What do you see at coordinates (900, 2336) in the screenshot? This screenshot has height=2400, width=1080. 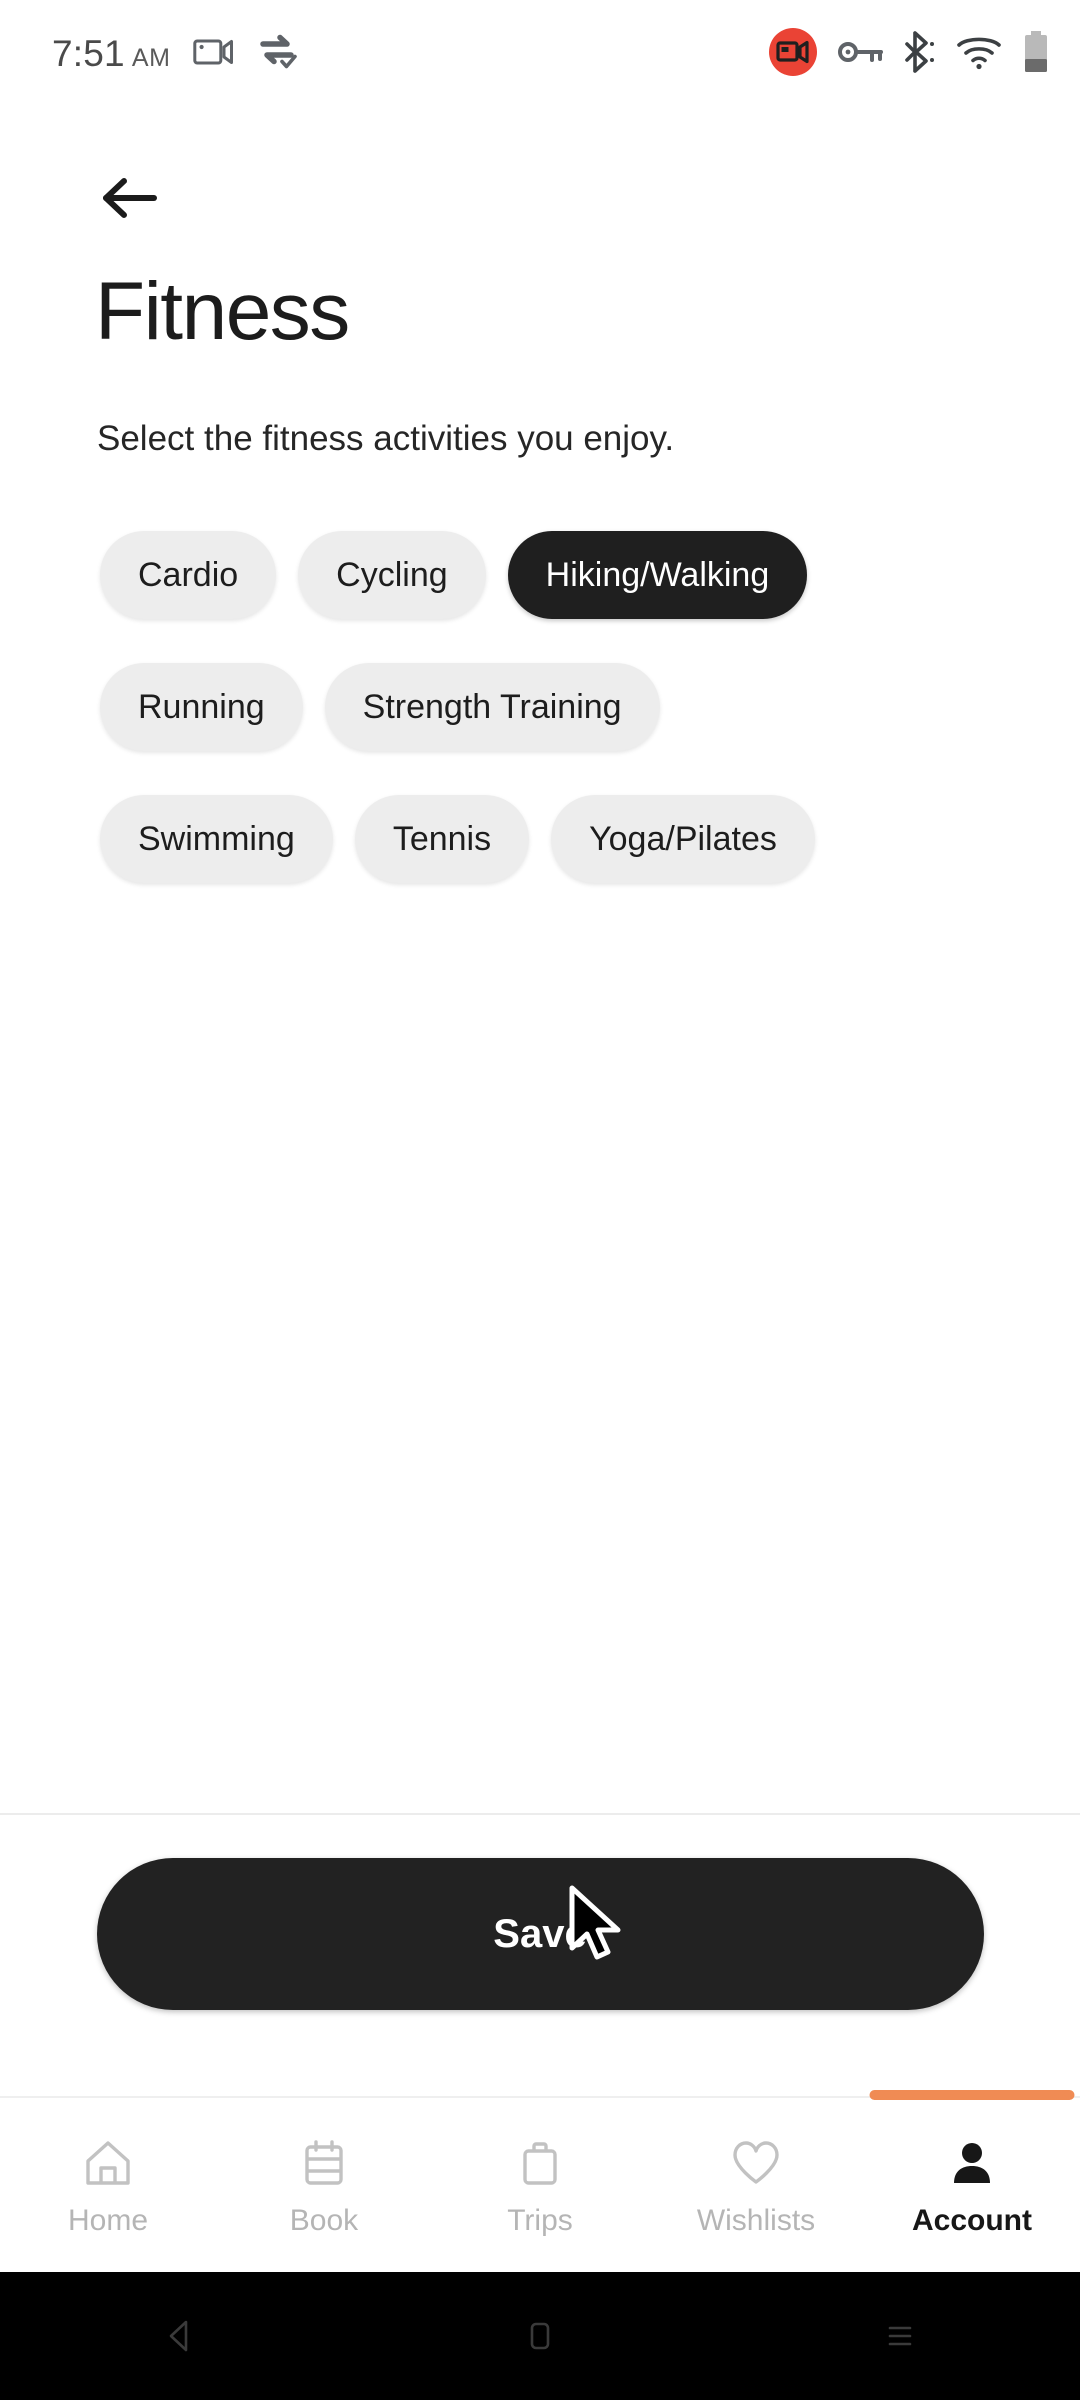 I see `recents-menu-icon` at bounding box center [900, 2336].